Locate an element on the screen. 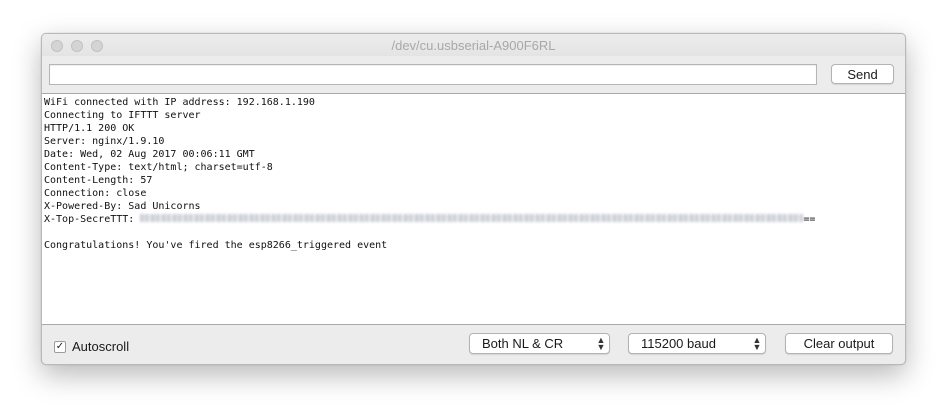 The image size is (946, 413). output-line: Connection: close is located at coordinates (95, 193).